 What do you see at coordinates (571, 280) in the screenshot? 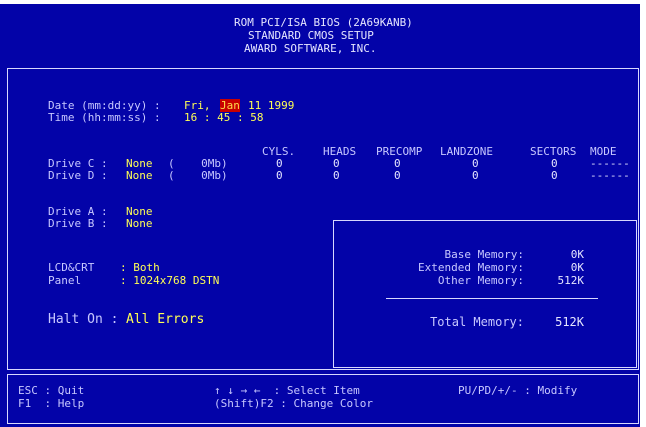
I see `other-memory-value: 512K` at bounding box center [571, 280].